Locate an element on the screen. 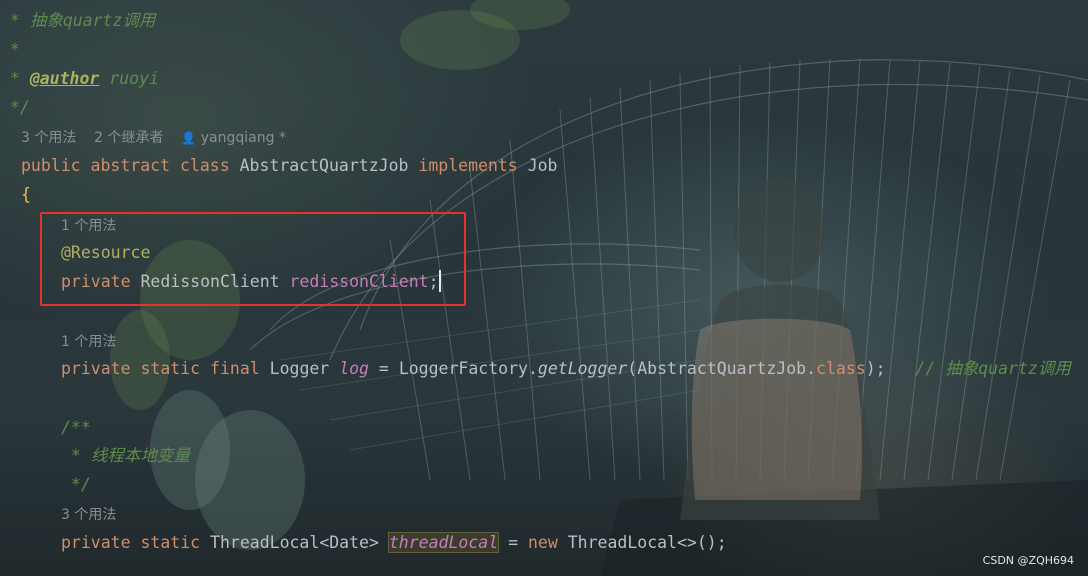 The width and height of the screenshot is (1088, 576). ctor-tail: <>(); is located at coordinates (702, 542).